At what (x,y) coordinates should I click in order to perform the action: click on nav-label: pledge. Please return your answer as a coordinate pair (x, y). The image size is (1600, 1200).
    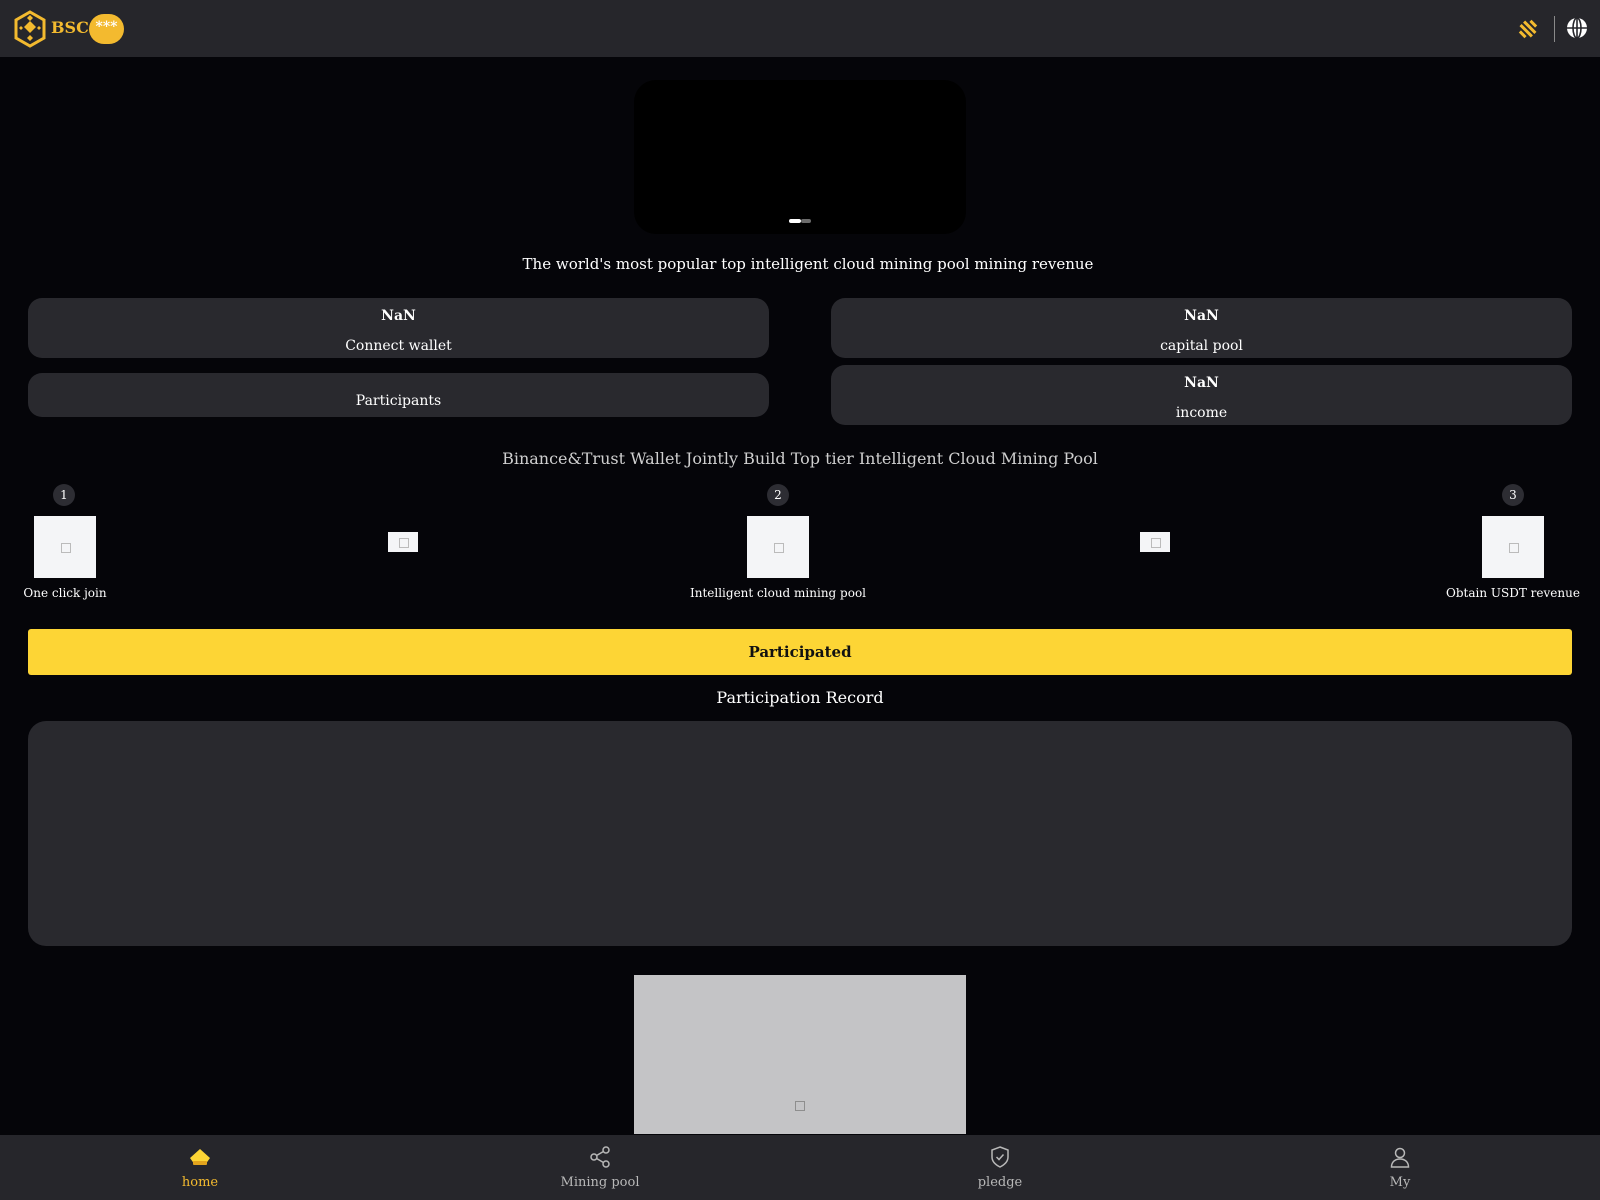
    Looking at the image, I should click on (1000, 1182).